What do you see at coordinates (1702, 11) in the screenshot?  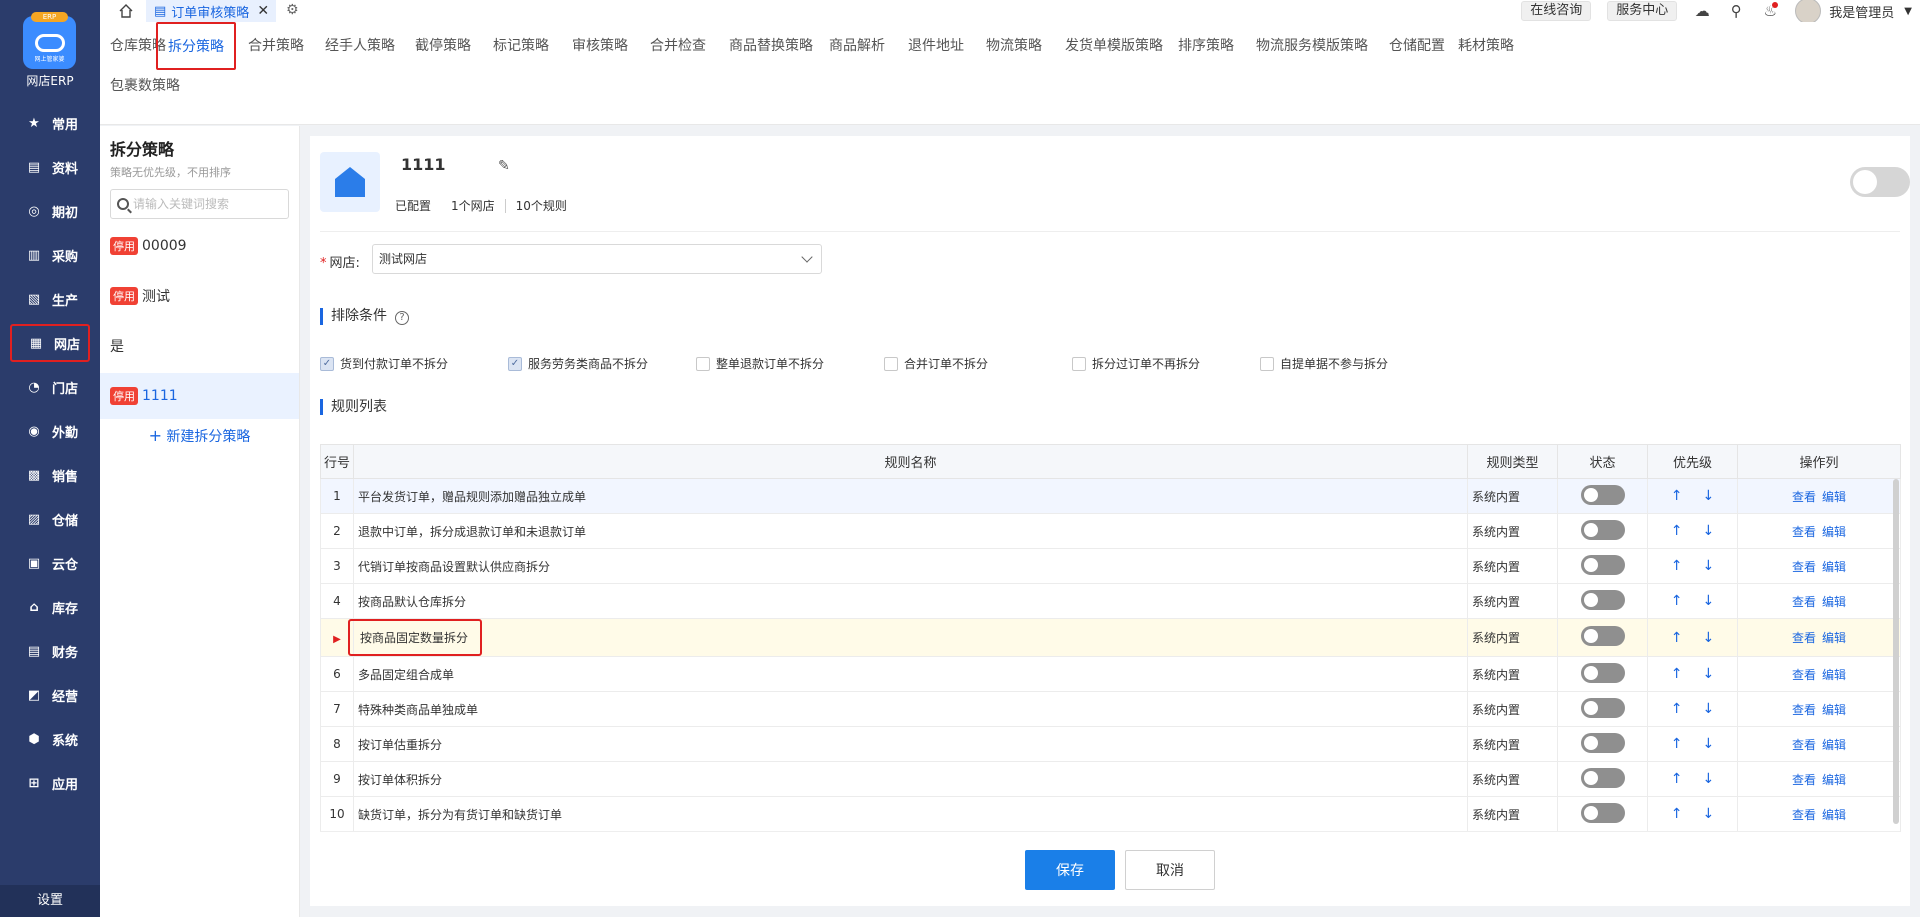 I see `cloud-download-icon: ☁` at bounding box center [1702, 11].